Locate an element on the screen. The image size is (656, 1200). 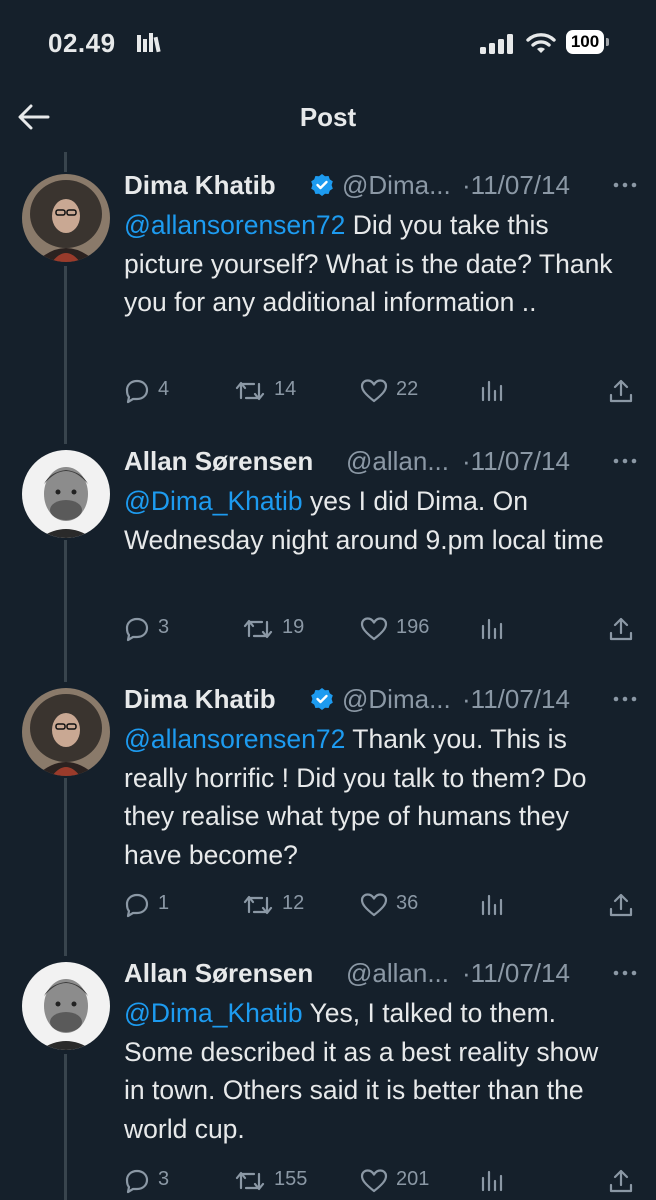
focus-mode-icon is located at coordinates (149, 43).